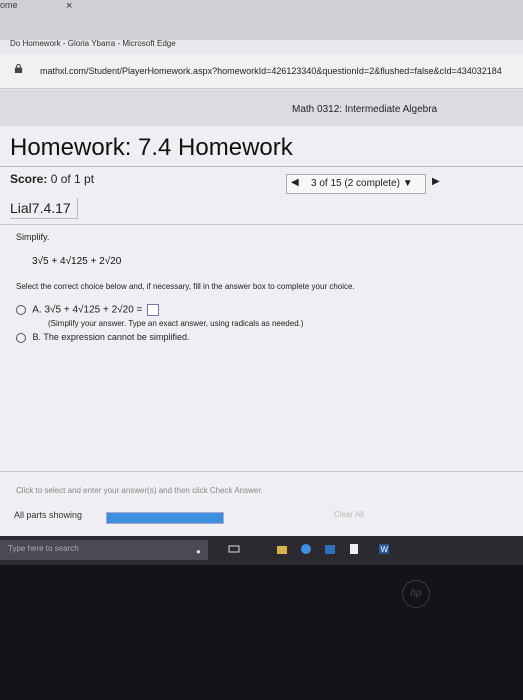 The width and height of the screenshot is (523, 700). What do you see at coordinates (282, 549) in the screenshot?
I see `file-explorer-icon` at bounding box center [282, 549].